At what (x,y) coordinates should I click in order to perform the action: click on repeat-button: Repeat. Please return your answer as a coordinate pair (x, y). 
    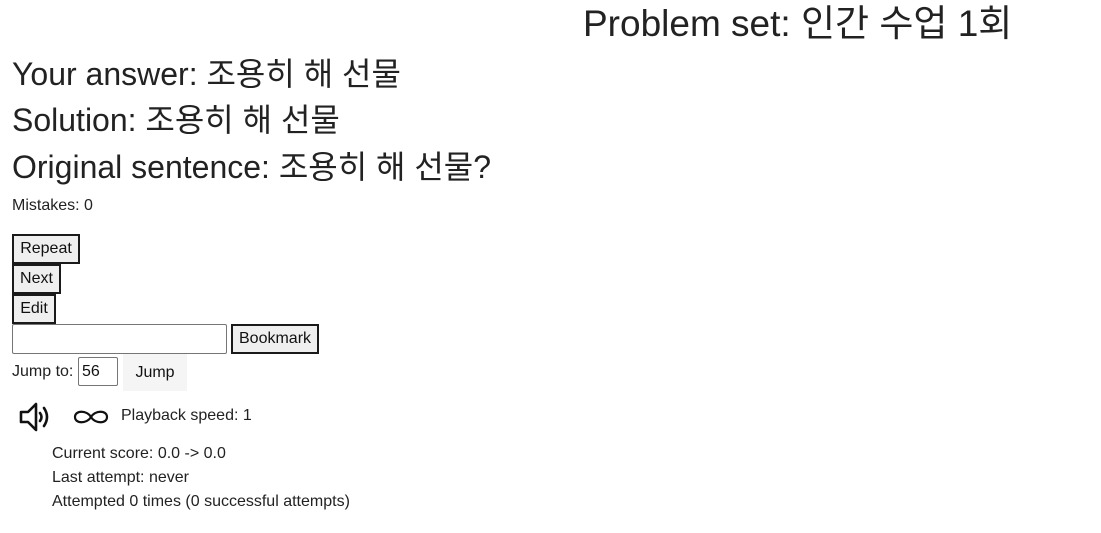
    Looking at the image, I should click on (46, 249).